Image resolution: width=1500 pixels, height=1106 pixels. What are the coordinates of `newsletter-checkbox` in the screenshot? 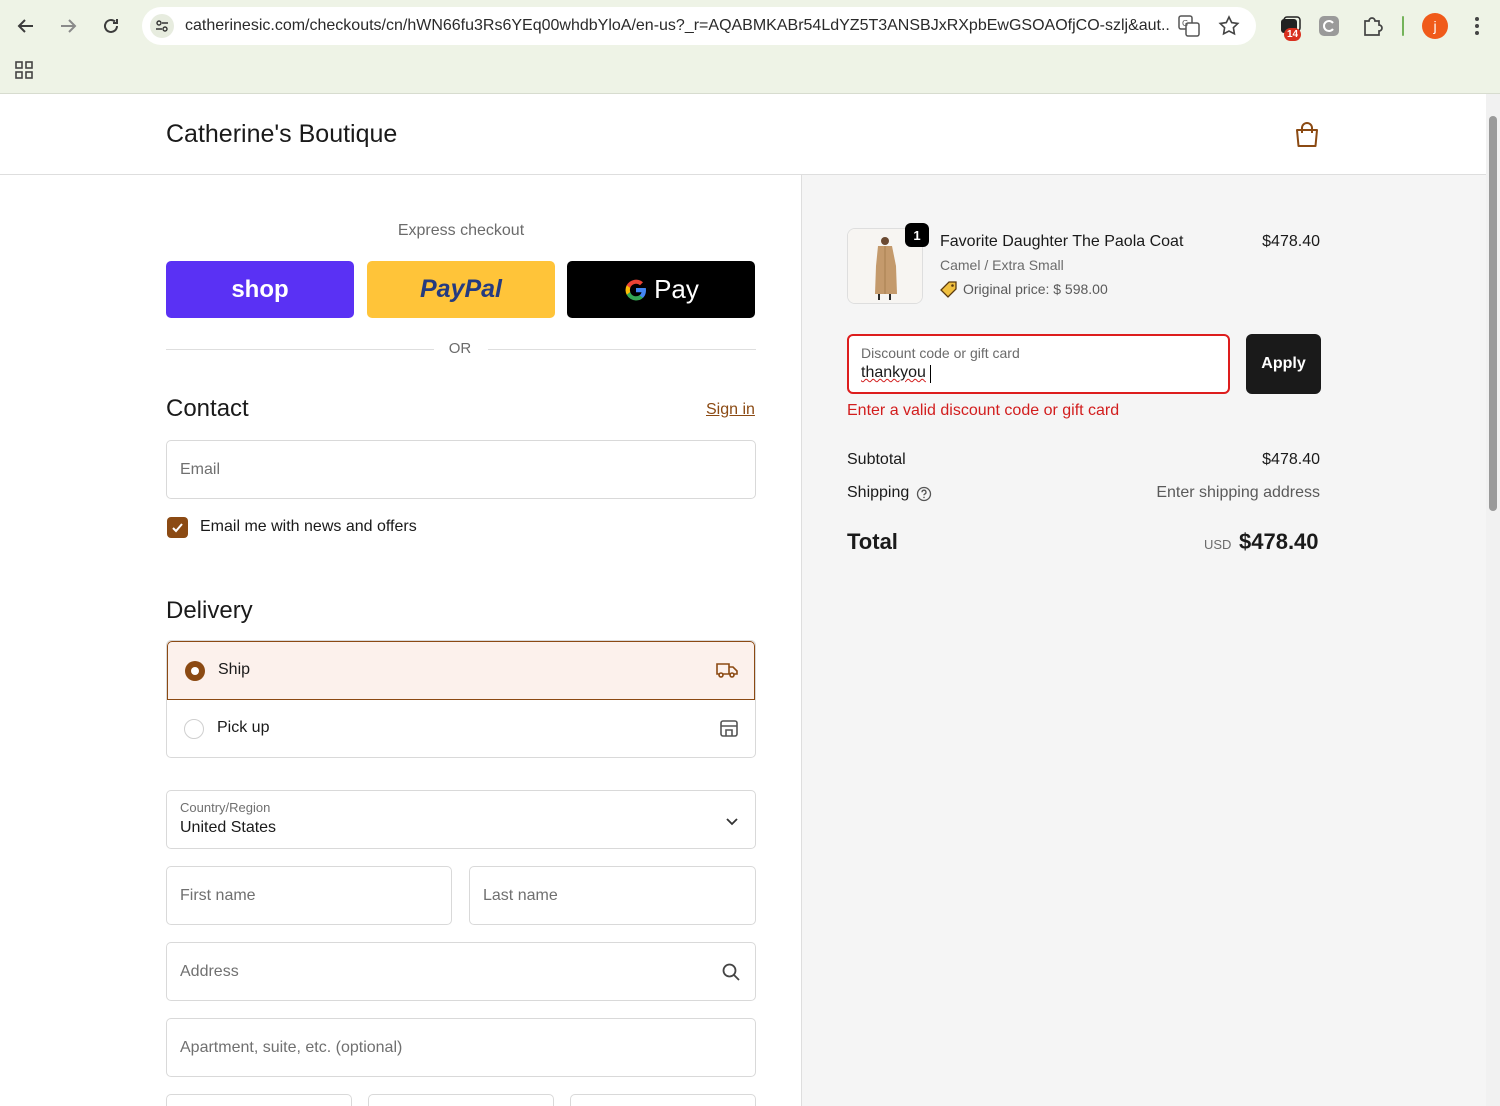 It's located at (177, 527).